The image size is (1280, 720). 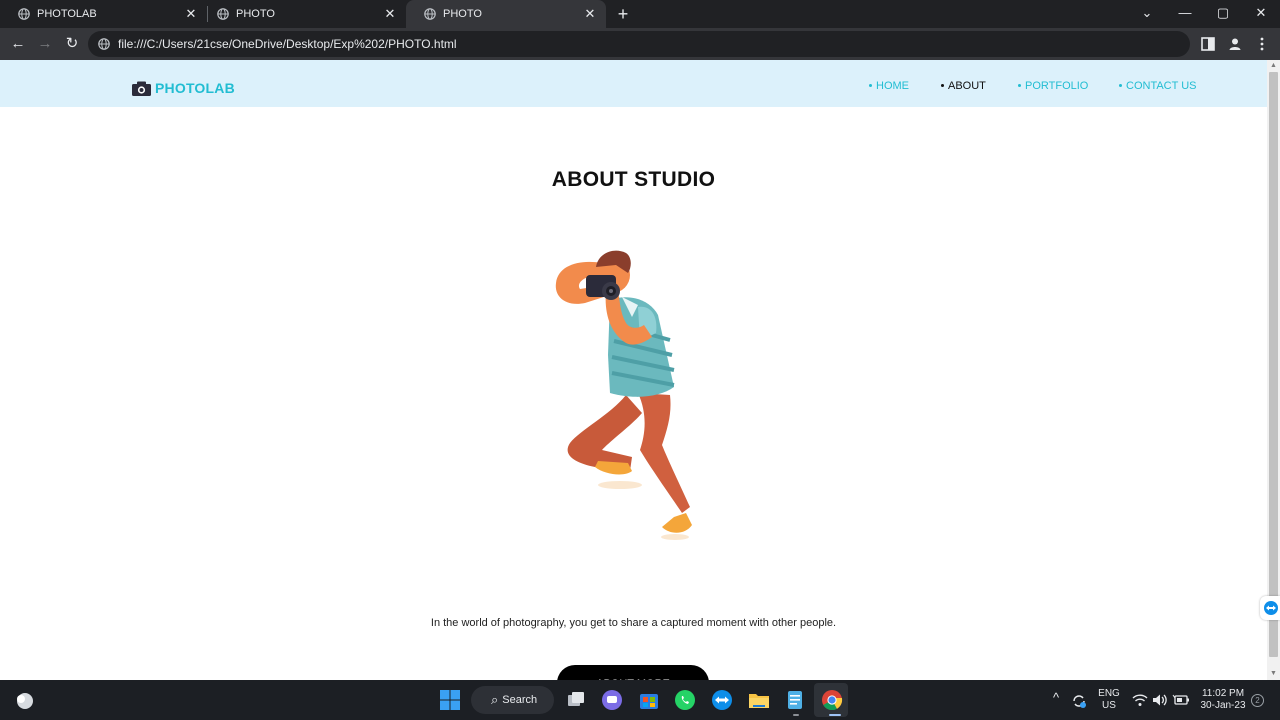 I want to click on browser-tab-photolab: PHOTOLAB ✕, so click(x=103, y=14).